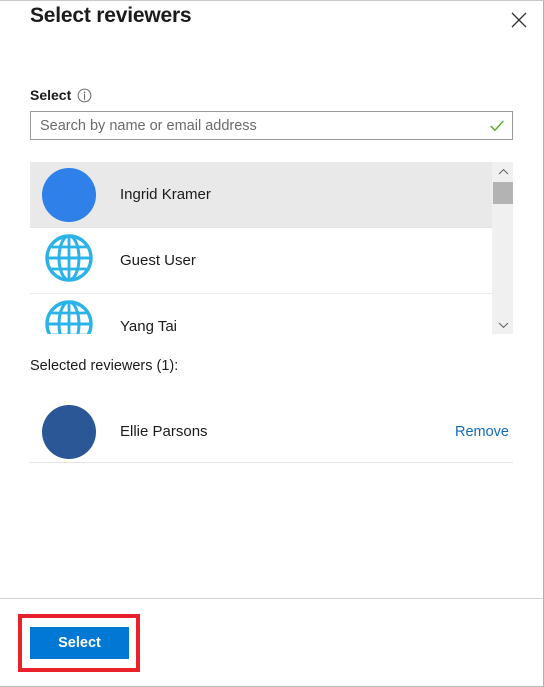  Describe the element at coordinates (165, 194) in the screenshot. I see `list-item-label: Ingrid Kramer` at that location.